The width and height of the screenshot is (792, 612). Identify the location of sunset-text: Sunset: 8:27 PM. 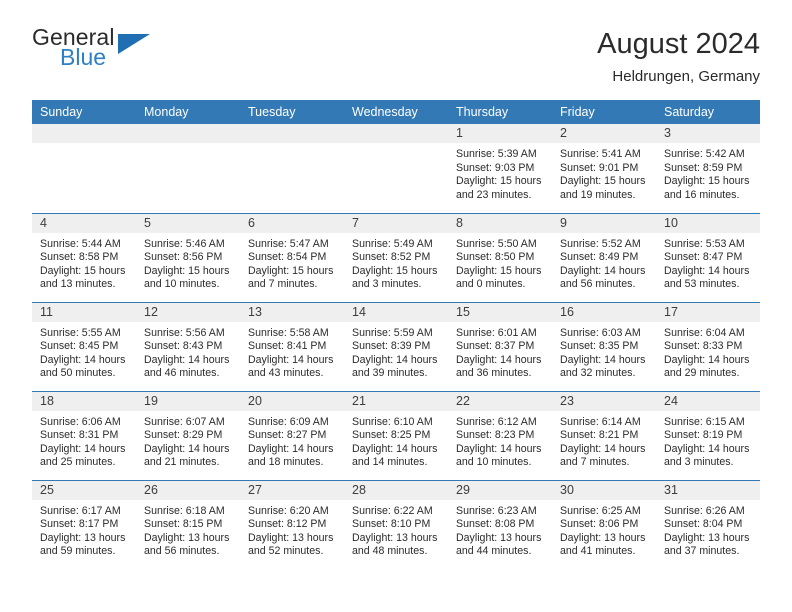
(287, 435).